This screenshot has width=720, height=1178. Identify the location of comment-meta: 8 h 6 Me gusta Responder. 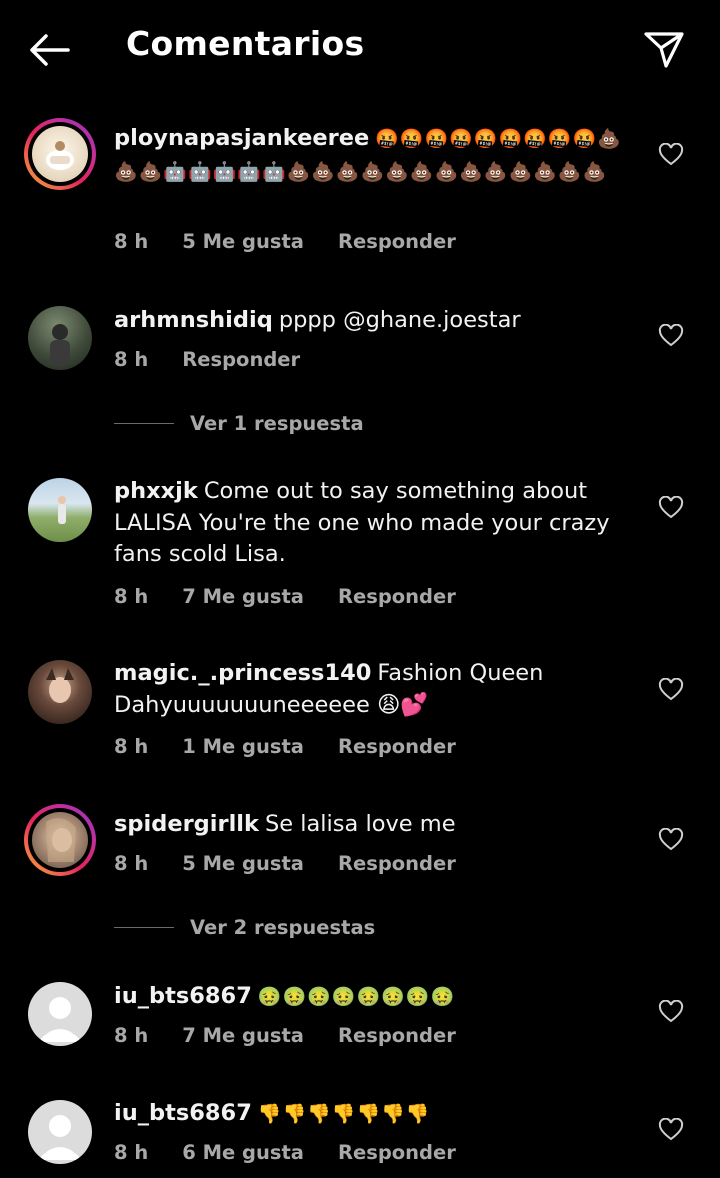
(285, 1152).